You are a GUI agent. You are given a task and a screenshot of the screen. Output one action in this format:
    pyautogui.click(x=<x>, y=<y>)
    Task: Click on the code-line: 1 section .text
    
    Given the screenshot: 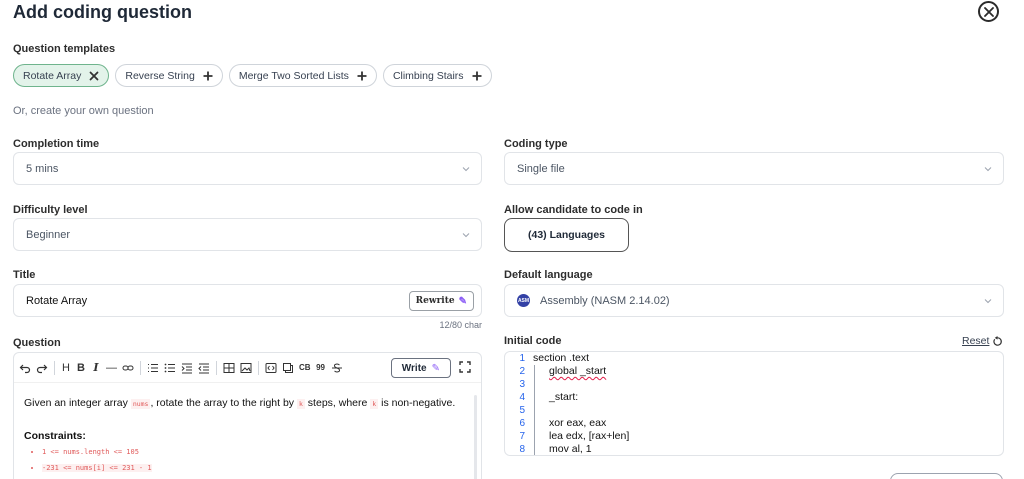 What is the action you would take?
    pyautogui.click(x=754, y=358)
    